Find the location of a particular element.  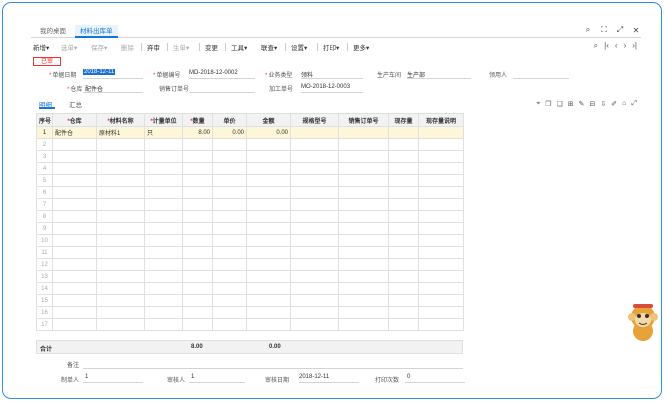

monkey-mascot-icon is located at coordinates (643, 322).